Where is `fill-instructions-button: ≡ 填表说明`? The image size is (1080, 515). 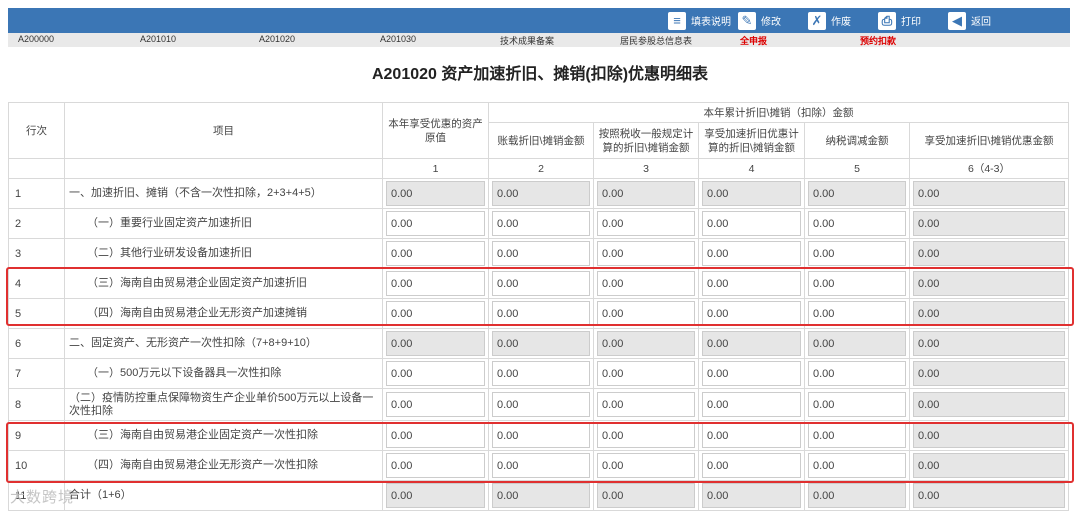
fill-instructions-button: ≡ 填表说明 is located at coordinates (699, 20).